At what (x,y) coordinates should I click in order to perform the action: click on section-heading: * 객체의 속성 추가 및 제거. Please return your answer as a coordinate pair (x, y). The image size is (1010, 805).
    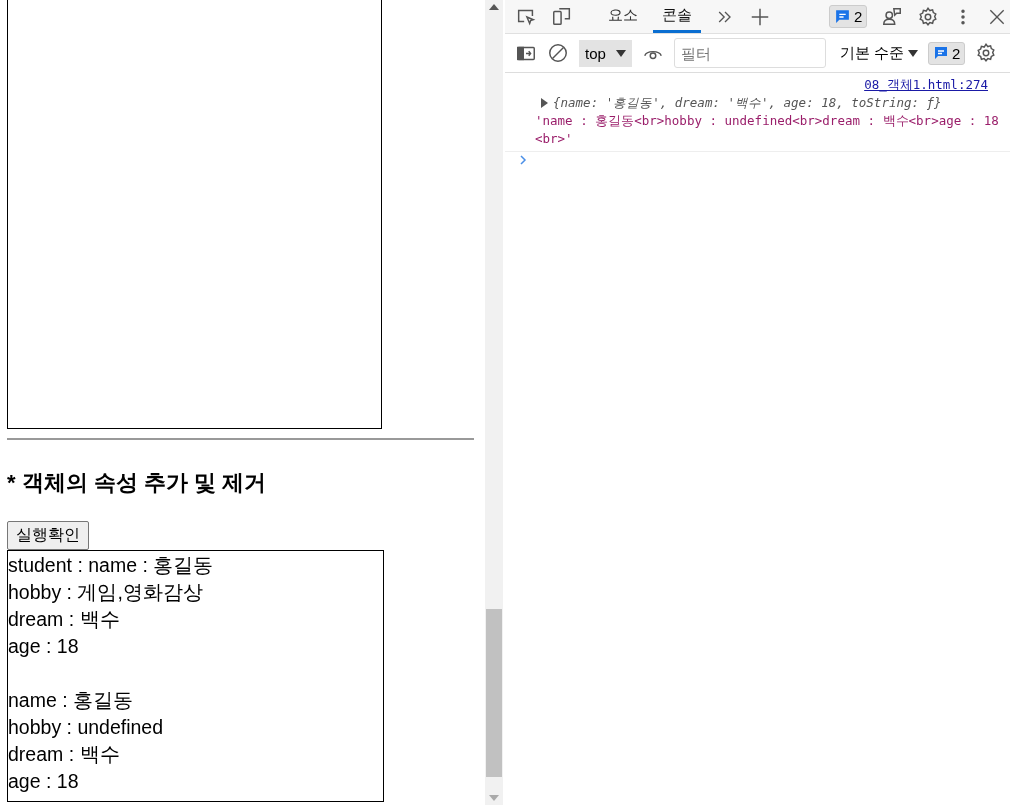
    Looking at the image, I should click on (137, 483).